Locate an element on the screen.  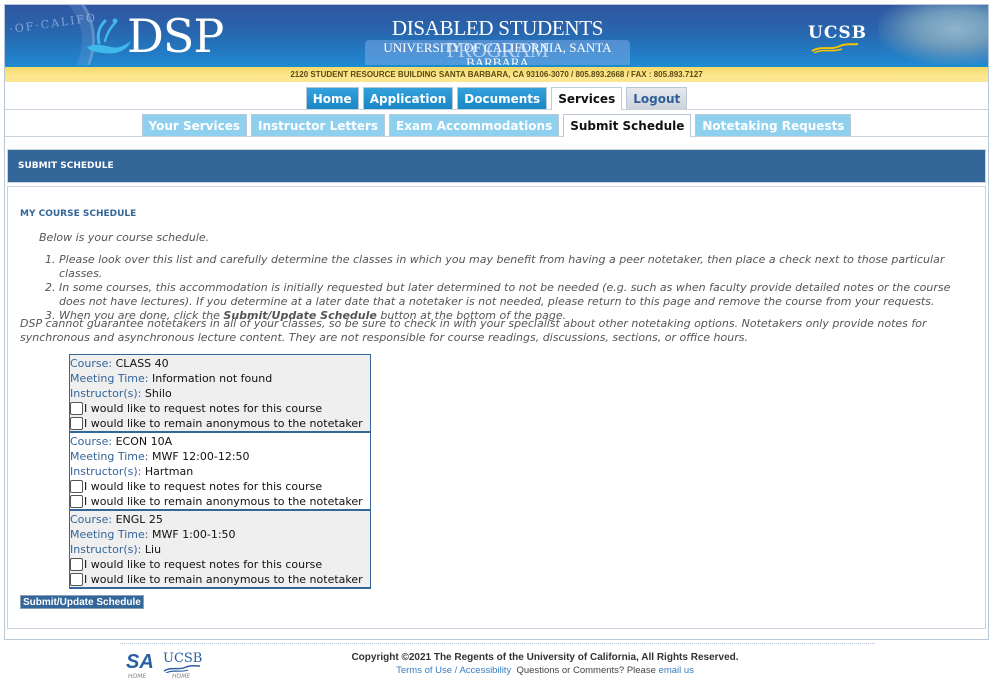
meeting-time-value: Information not found is located at coordinates (212, 378).